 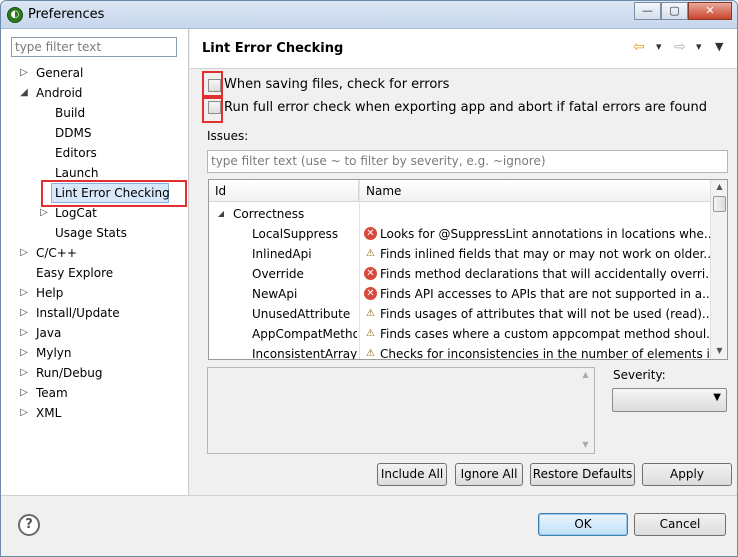 What do you see at coordinates (535, 191) in the screenshot?
I see `column-header-name: Name` at bounding box center [535, 191].